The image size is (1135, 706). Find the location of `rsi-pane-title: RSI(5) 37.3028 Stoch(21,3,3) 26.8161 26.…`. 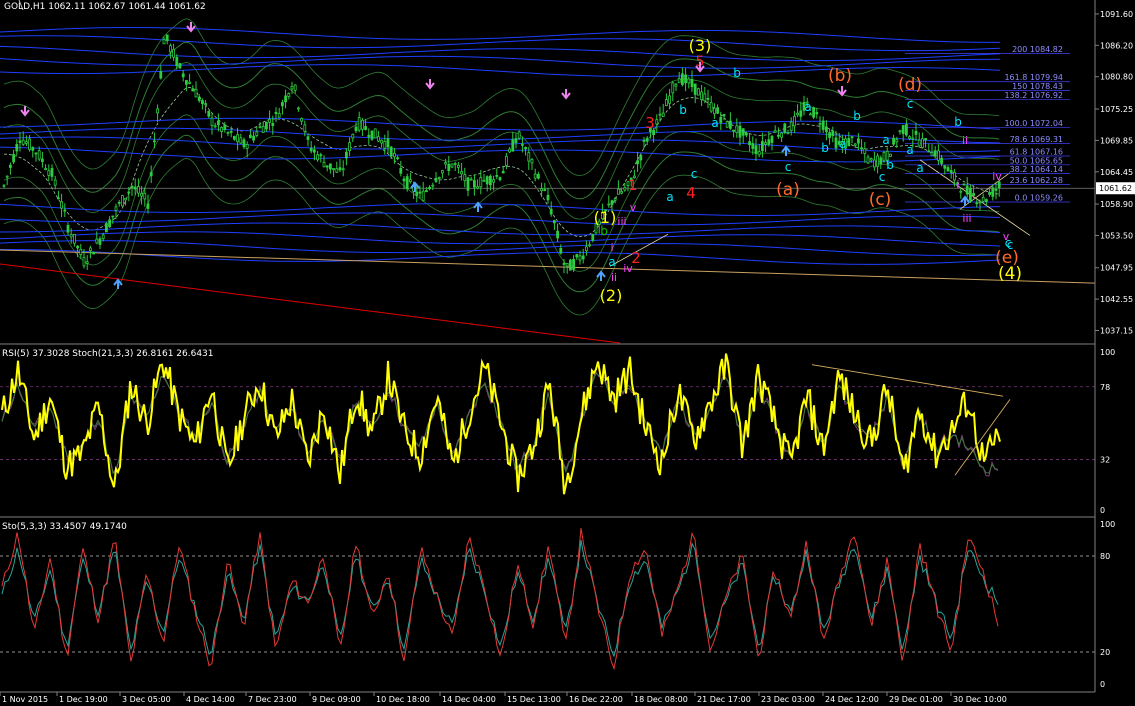

rsi-pane-title: RSI(5) 37.3028 Stoch(21,3,3) 26.8161 26.… is located at coordinates (108, 354).